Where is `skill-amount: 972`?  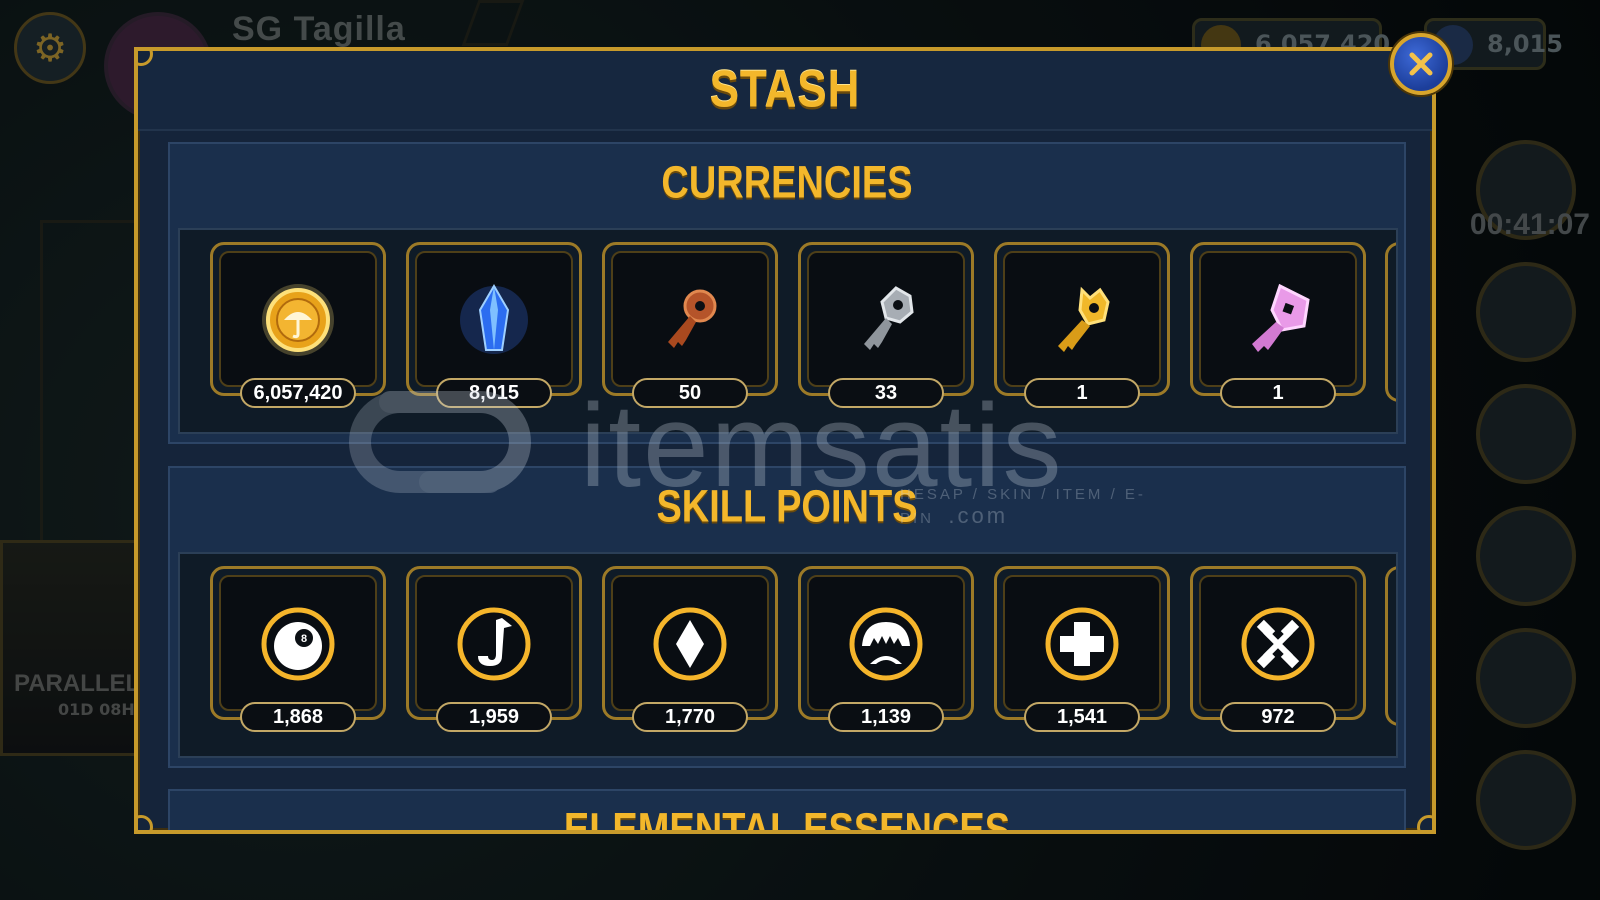 skill-amount: 972 is located at coordinates (1278, 717).